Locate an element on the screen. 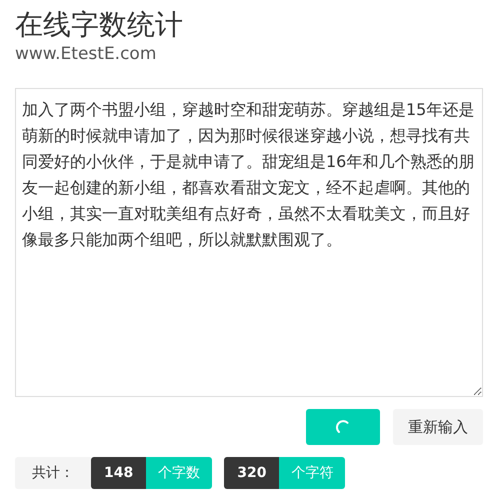 This screenshot has width=492, height=497. site-url: www.EtestE.com is located at coordinates (86, 54).